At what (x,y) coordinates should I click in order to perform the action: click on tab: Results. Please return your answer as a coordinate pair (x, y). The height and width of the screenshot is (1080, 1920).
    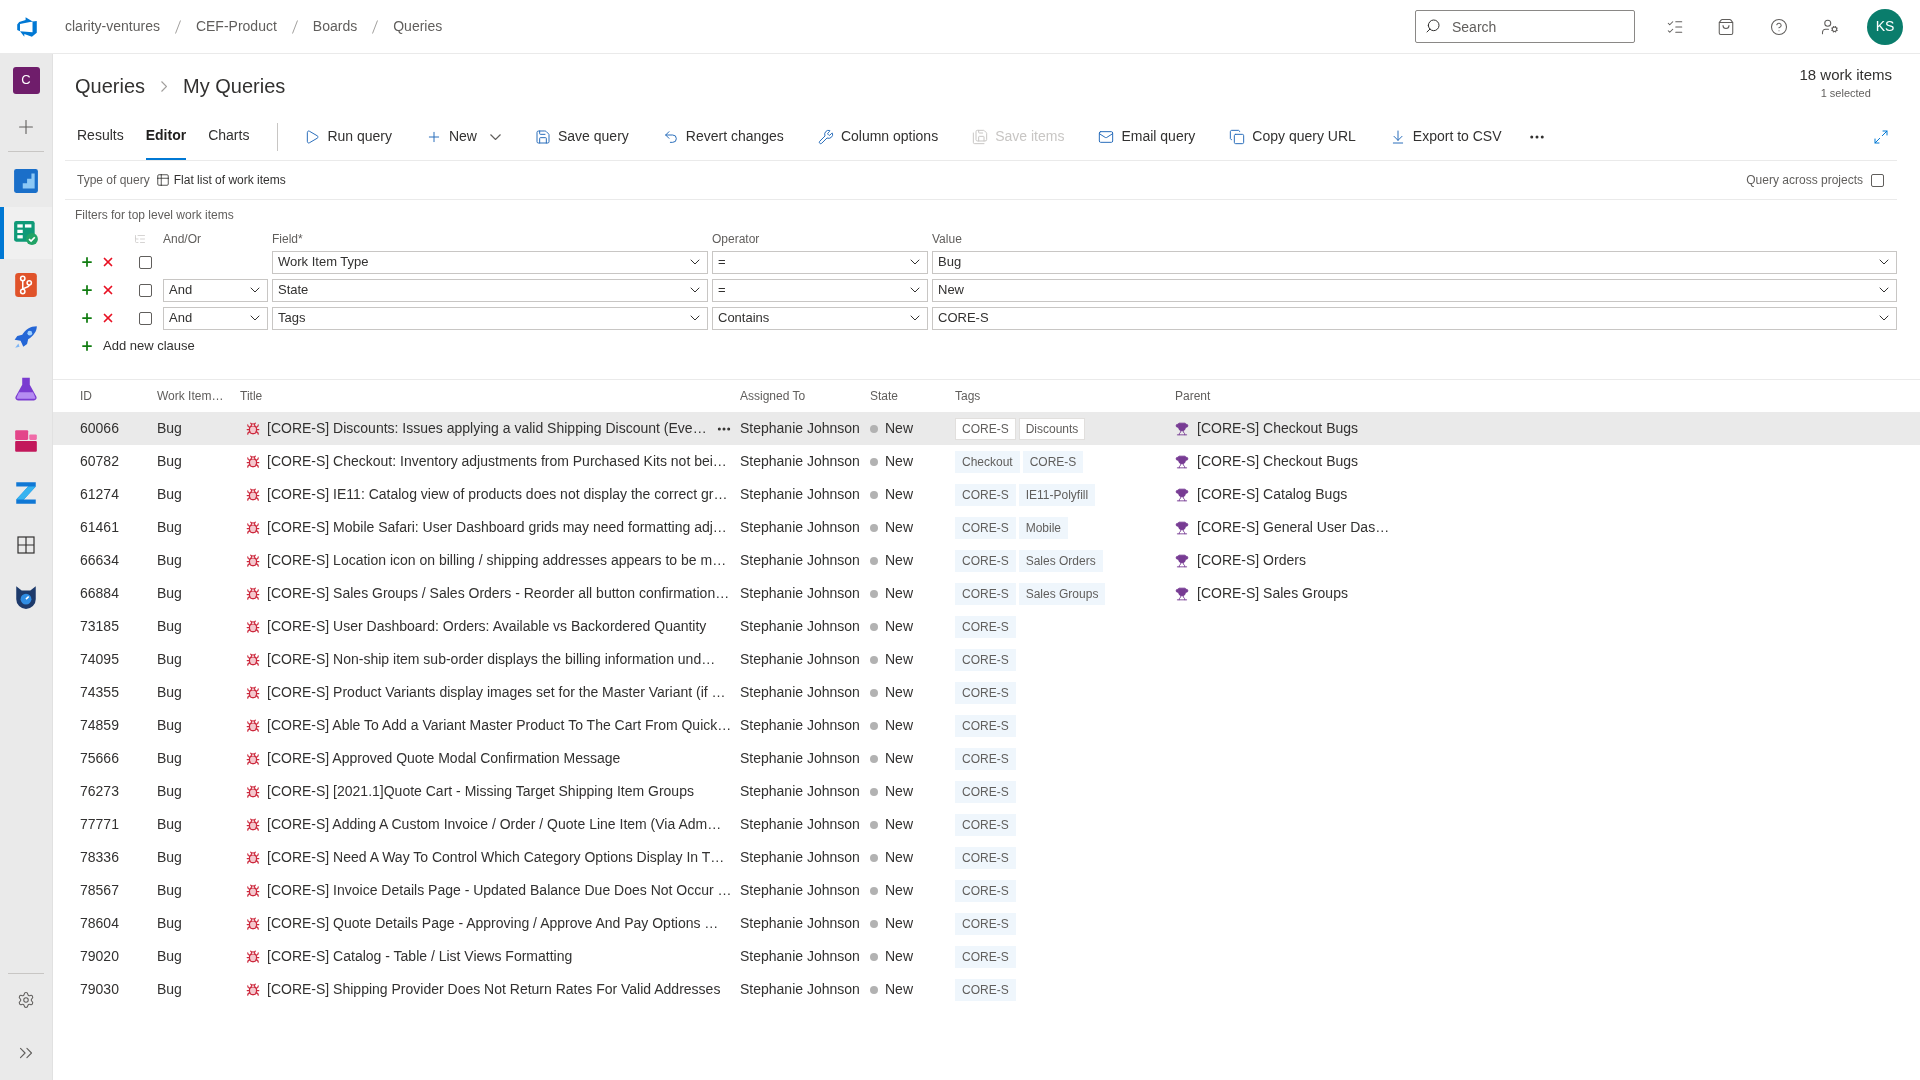
    Looking at the image, I should click on (100, 136).